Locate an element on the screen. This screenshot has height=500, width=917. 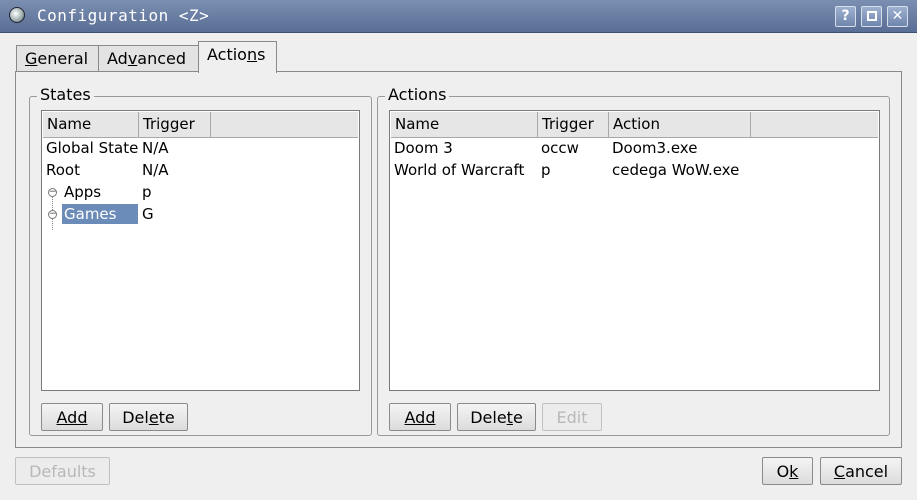
action-trigger: occw is located at coordinates (560, 148).